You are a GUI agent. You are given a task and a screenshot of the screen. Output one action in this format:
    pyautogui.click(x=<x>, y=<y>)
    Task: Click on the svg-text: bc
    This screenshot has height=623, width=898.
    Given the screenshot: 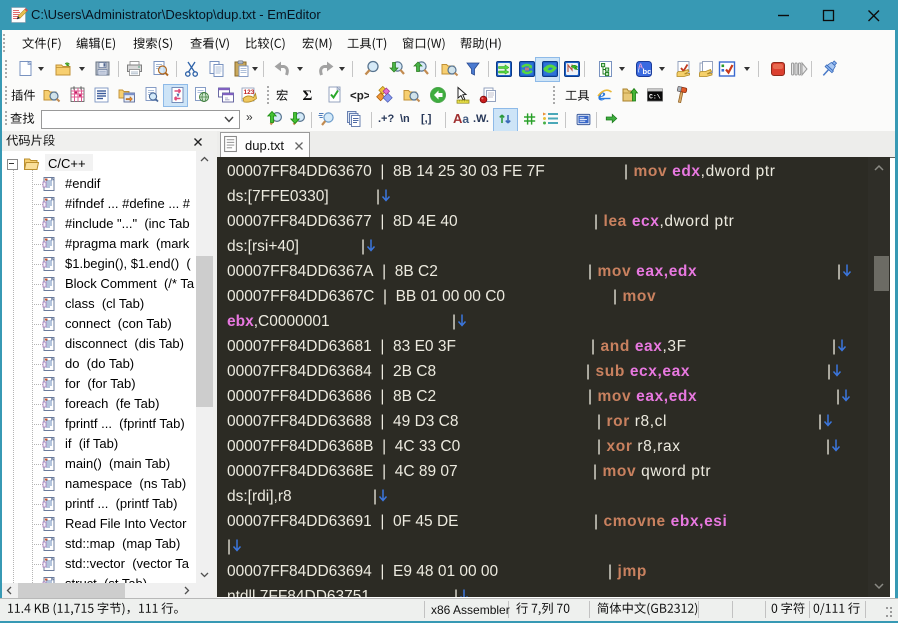 What is the action you would take?
    pyautogui.click(x=647, y=71)
    